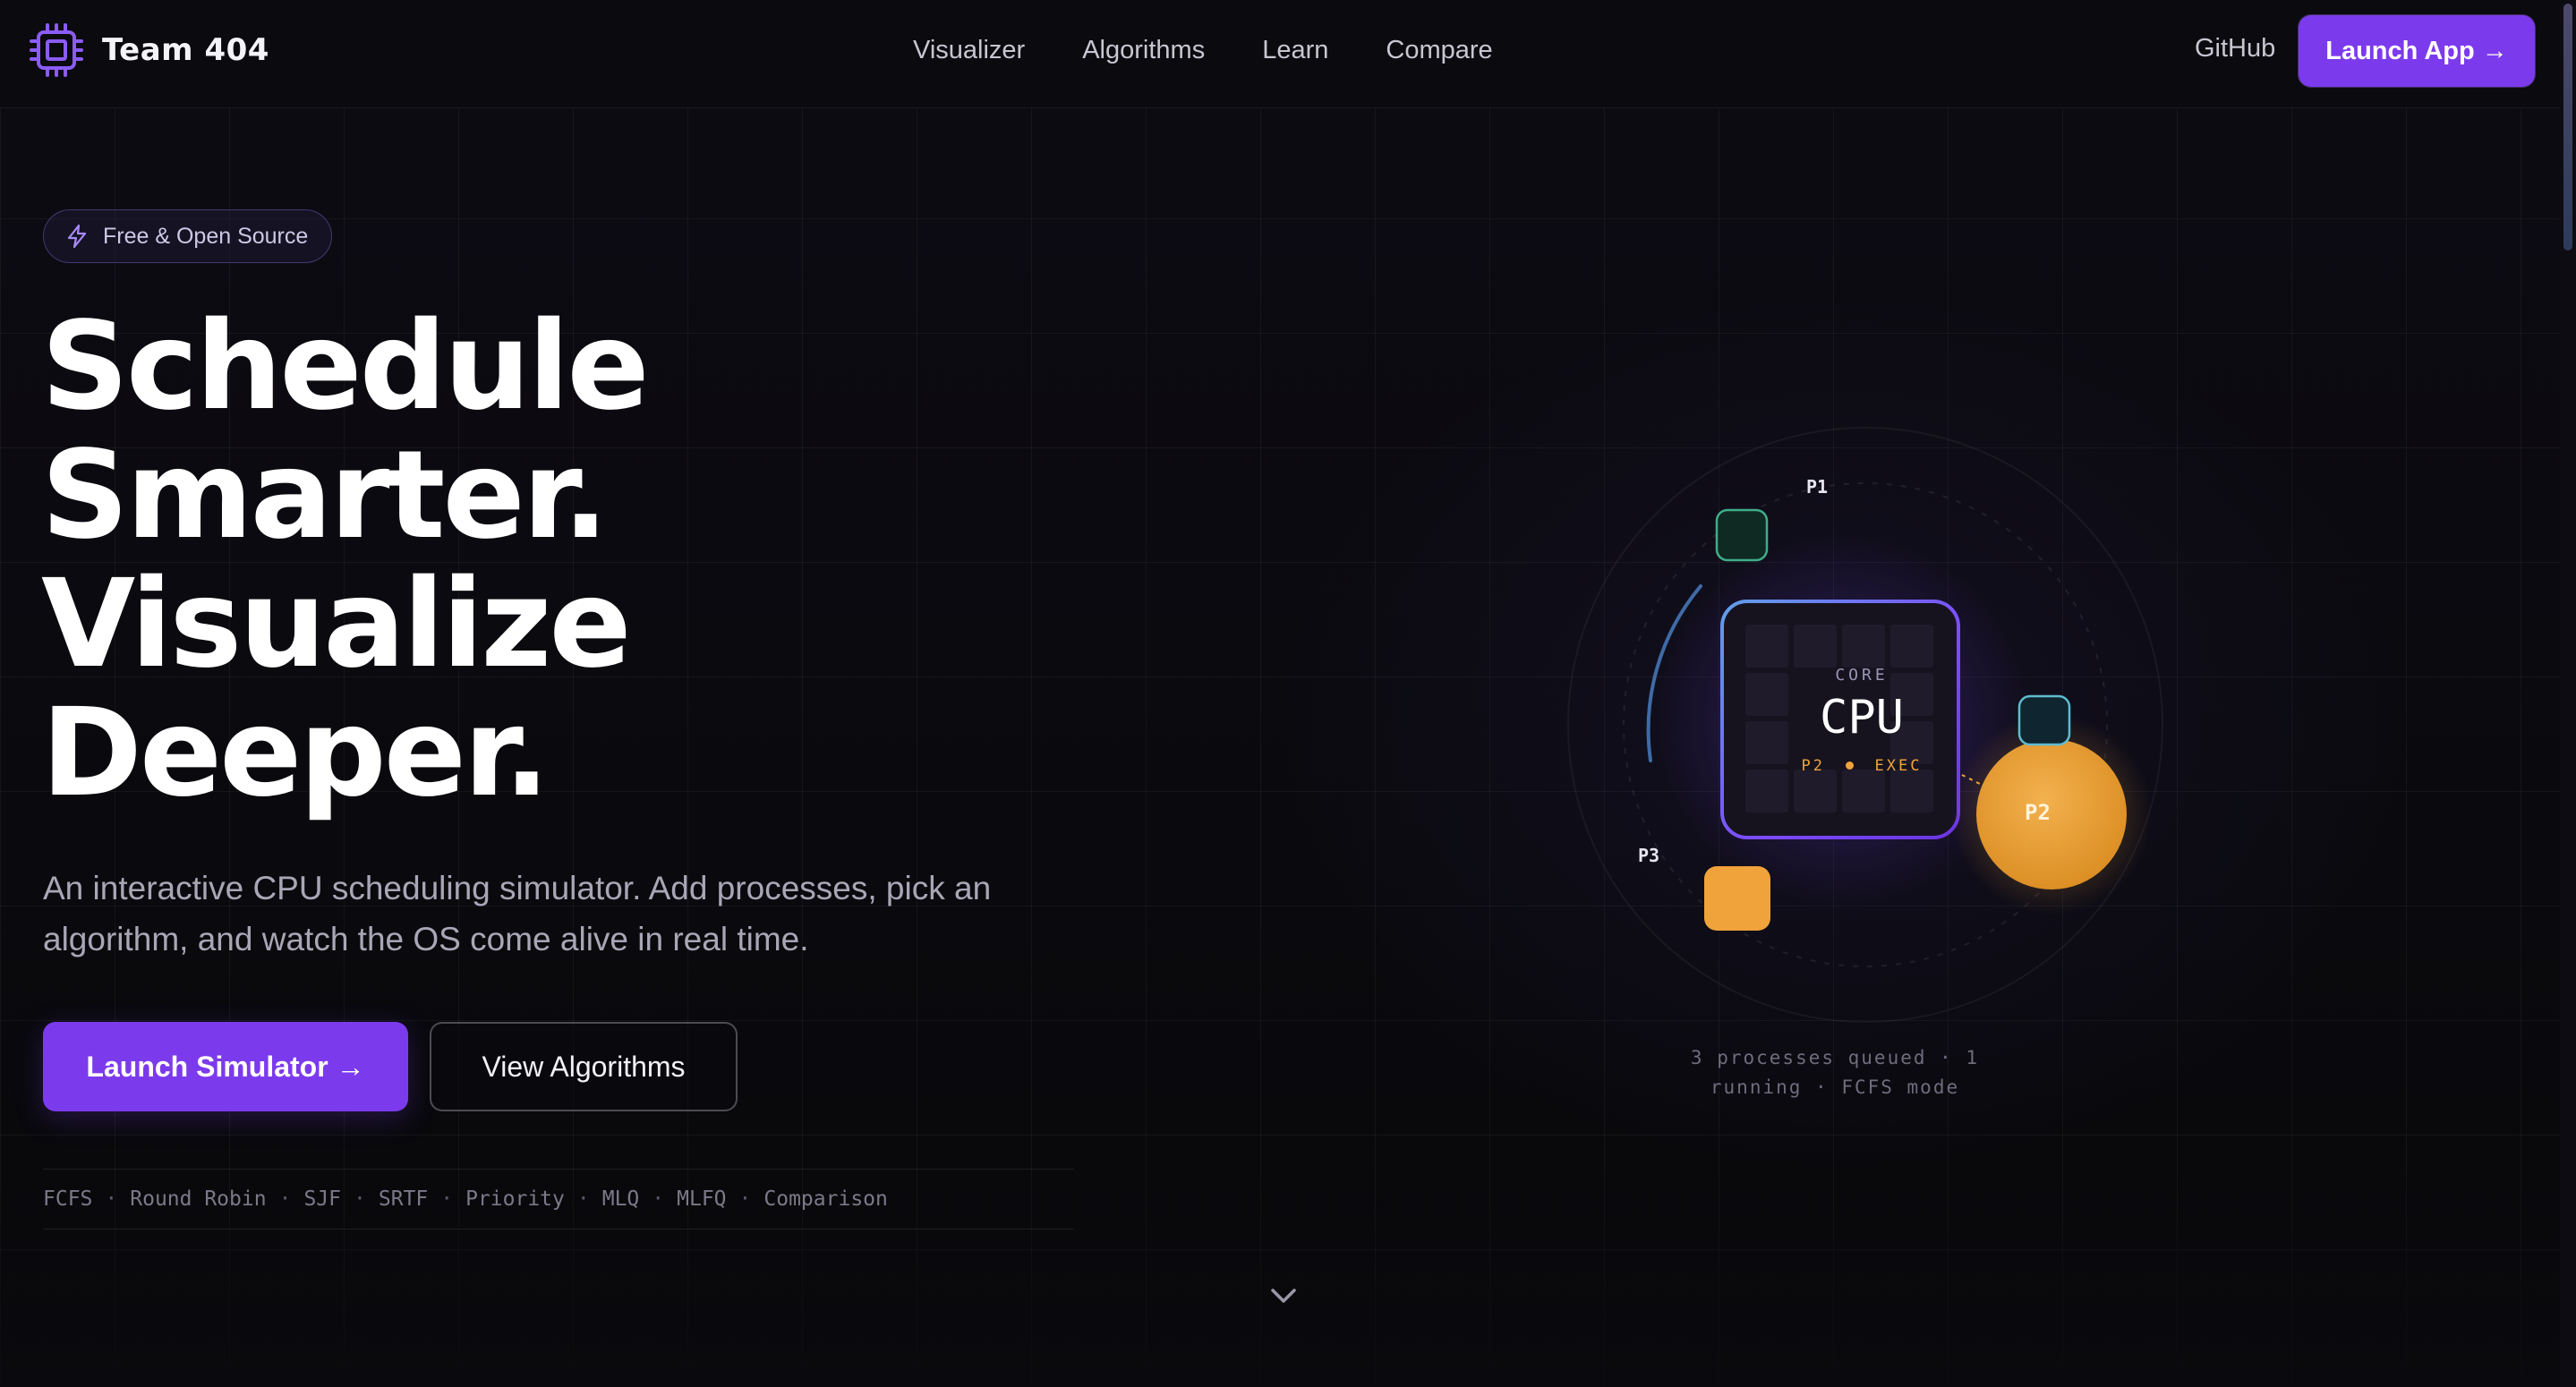 This screenshot has height=1387, width=2576. What do you see at coordinates (345, 367) in the screenshot?
I see `headline-line-1: Schedule` at bounding box center [345, 367].